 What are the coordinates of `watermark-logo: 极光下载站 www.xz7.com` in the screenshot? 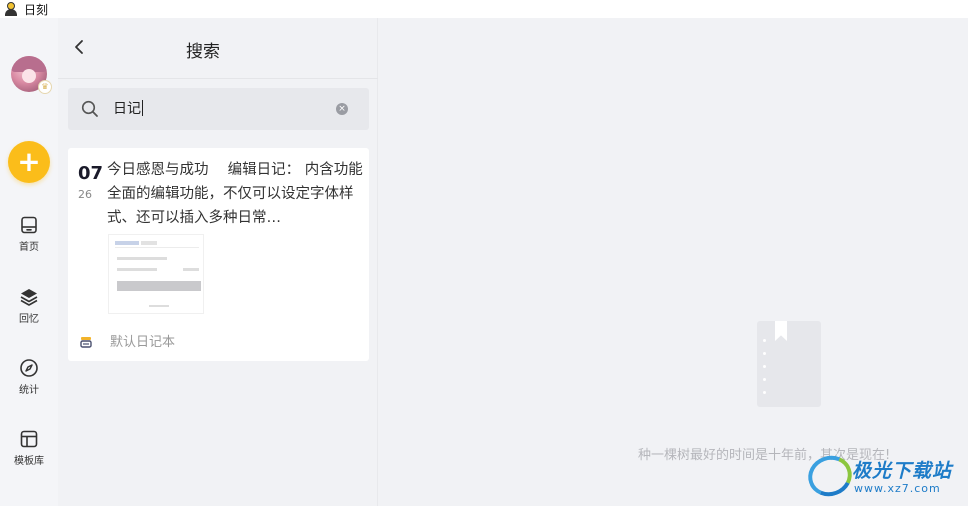 It's located at (885, 477).